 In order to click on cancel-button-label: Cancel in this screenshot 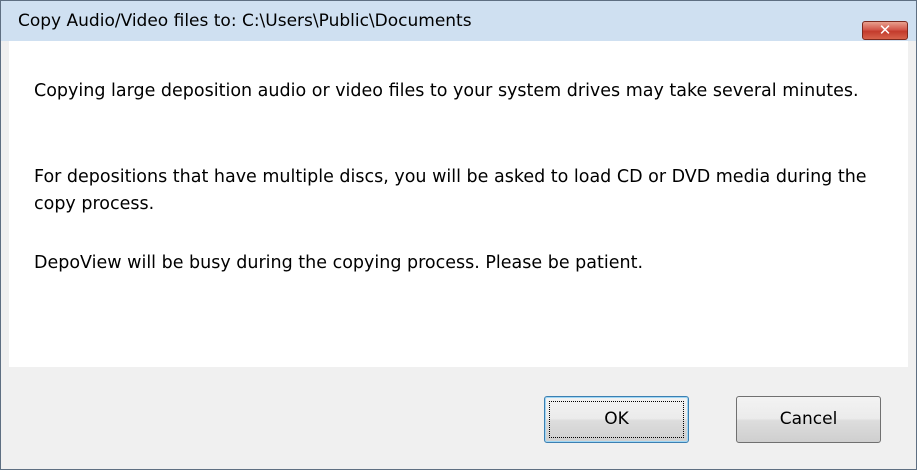, I will do `click(808, 419)`.